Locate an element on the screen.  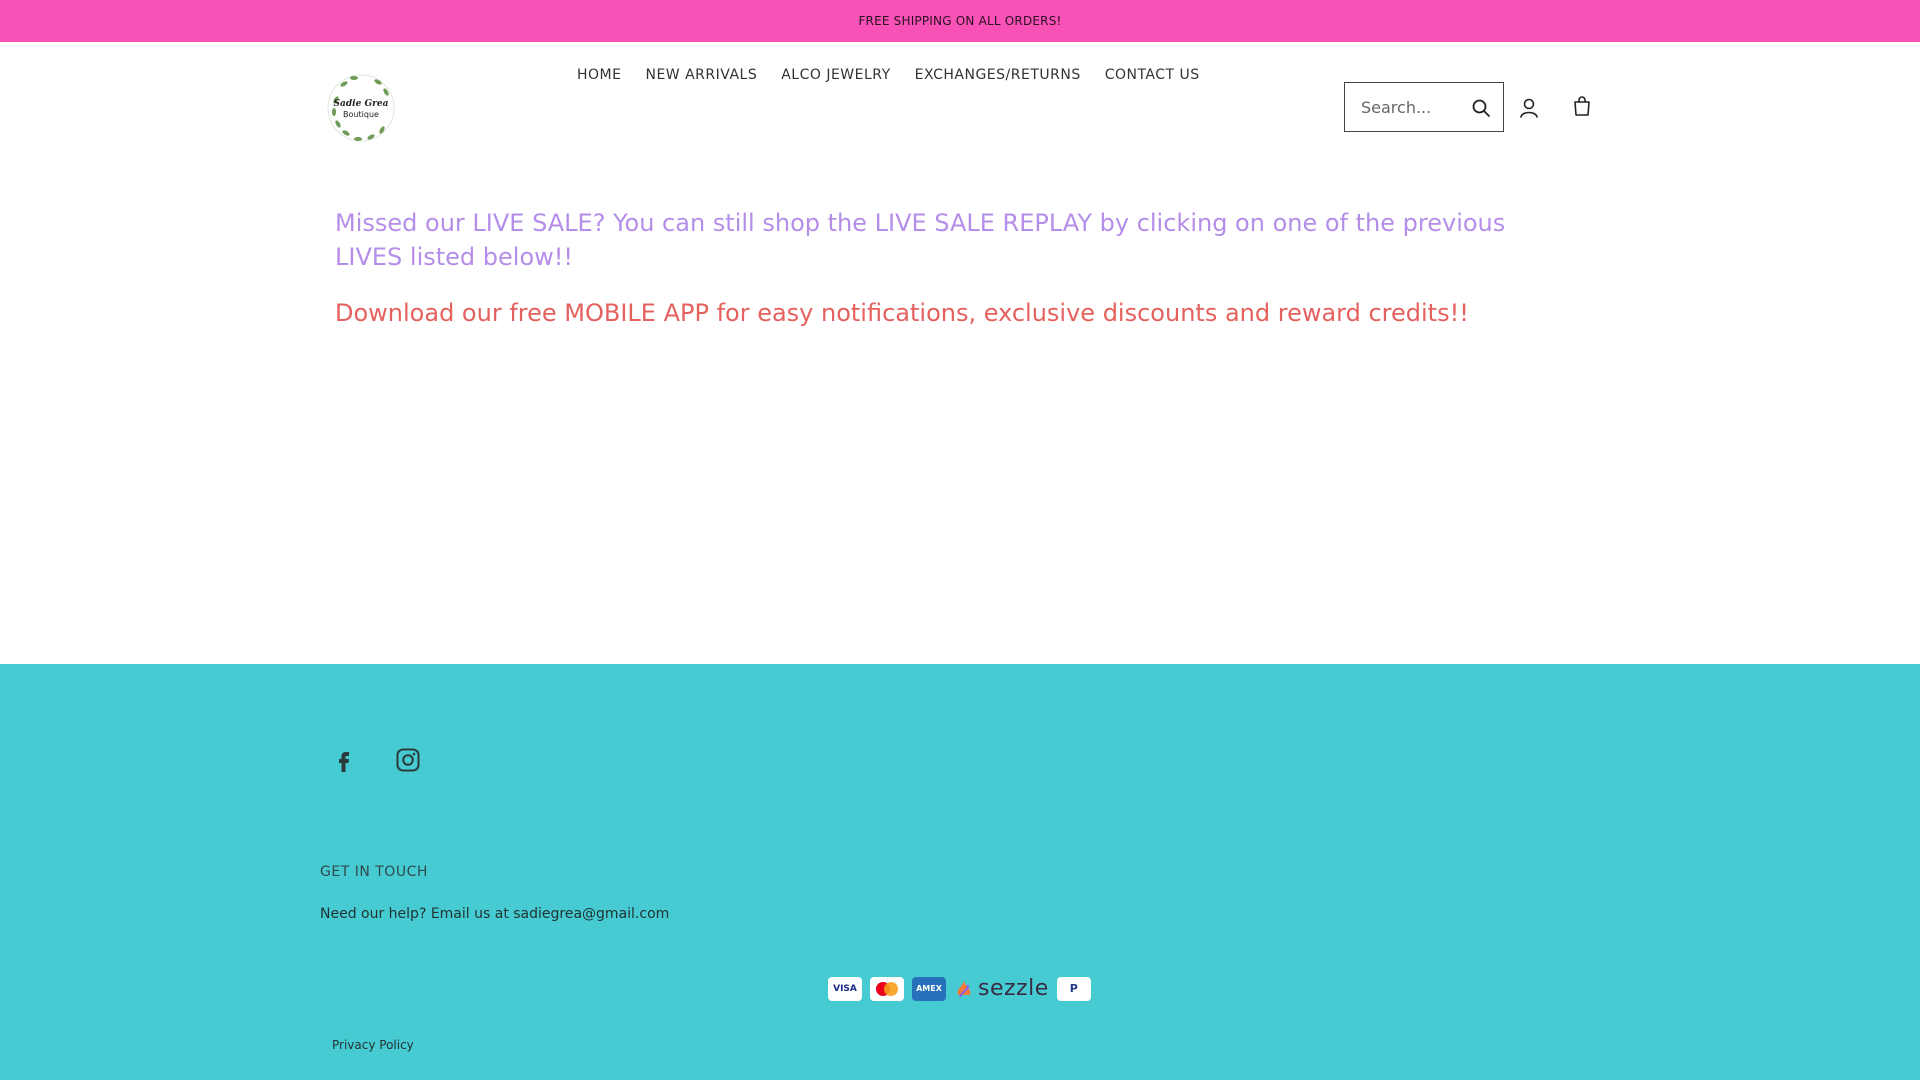
paypal-icon: P is located at coordinates (1073, 988).